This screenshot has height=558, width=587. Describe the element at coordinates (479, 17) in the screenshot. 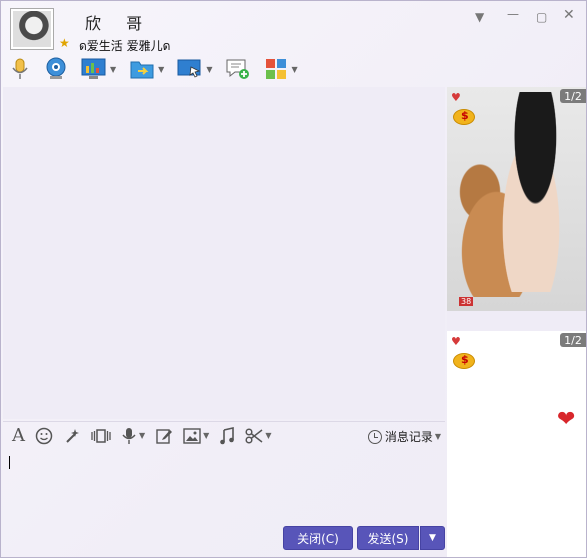

I see `window-dropdown-icon: ▼` at that location.